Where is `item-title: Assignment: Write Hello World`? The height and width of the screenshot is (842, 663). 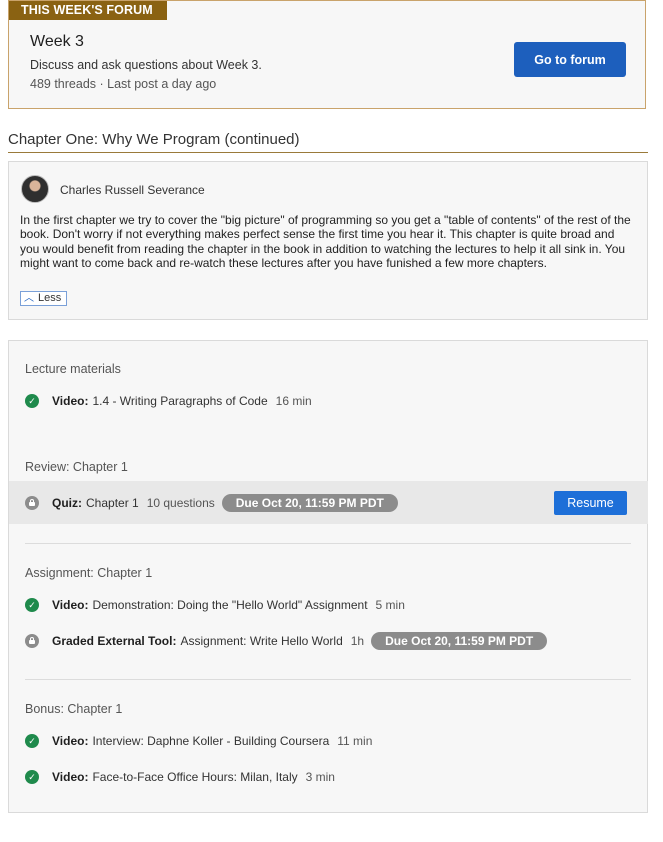
item-title: Assignment: Write Hello World is located at coordinates (261, 641).